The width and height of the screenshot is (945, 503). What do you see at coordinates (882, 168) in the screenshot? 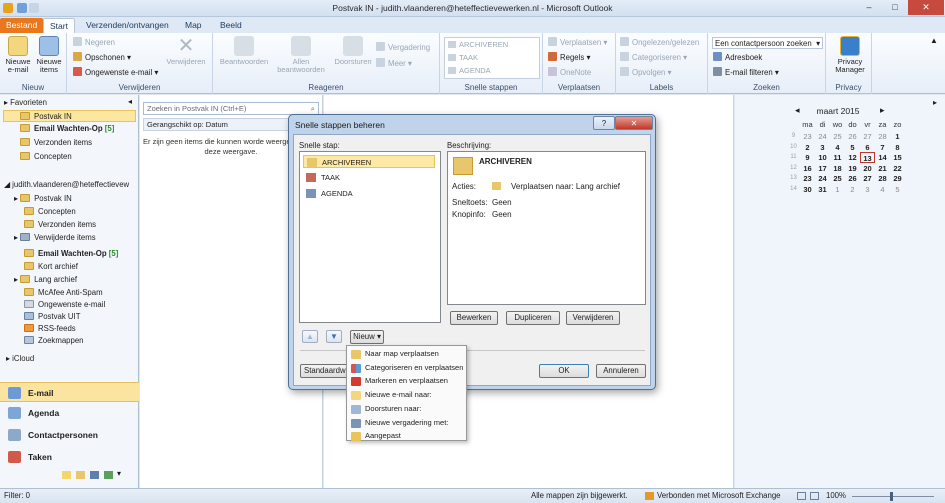
I see `calendar-day: 21` at bounding box center [882, 168].